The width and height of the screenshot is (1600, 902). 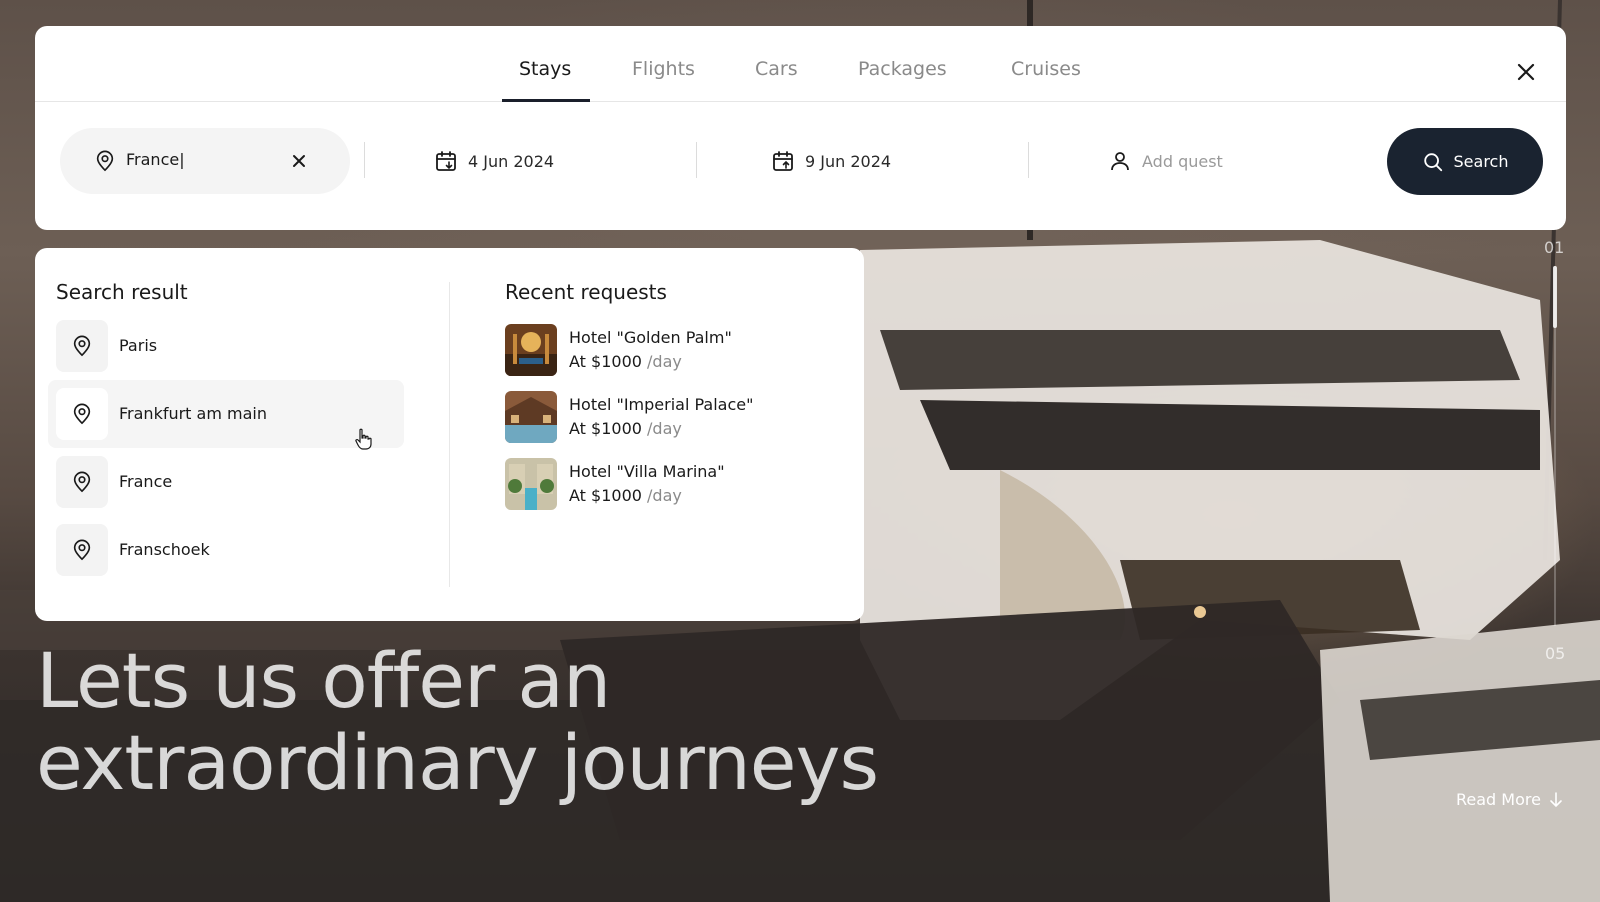 I want to click on result-label: Franschoek, so click(x=164, y=549).